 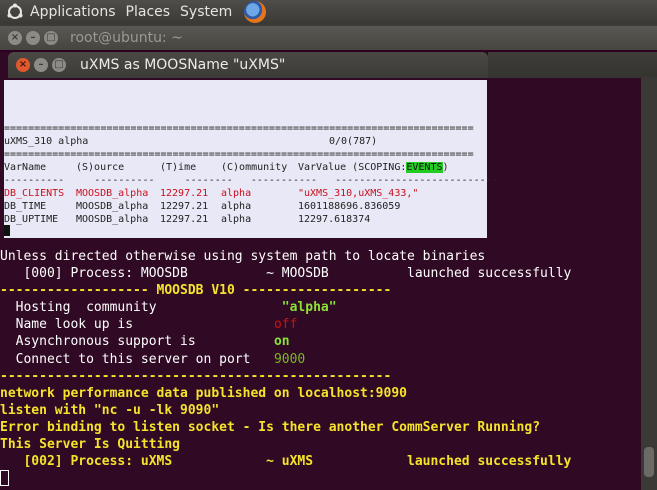 I want to click on uxms-cursor, so click(x=7, y=232).